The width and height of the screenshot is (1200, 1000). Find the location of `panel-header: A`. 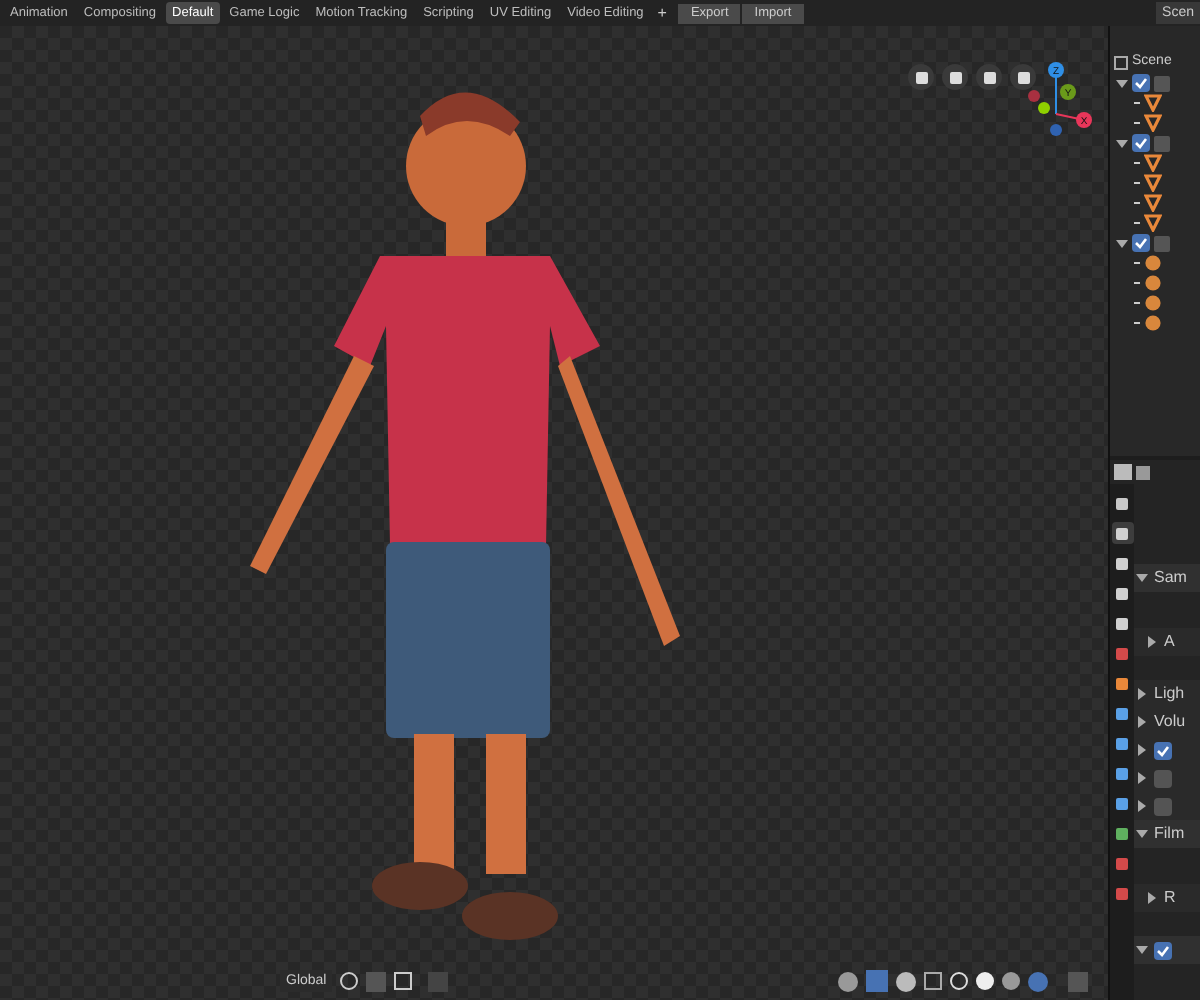

panel-header: A is located at coordinates (1167, 642).